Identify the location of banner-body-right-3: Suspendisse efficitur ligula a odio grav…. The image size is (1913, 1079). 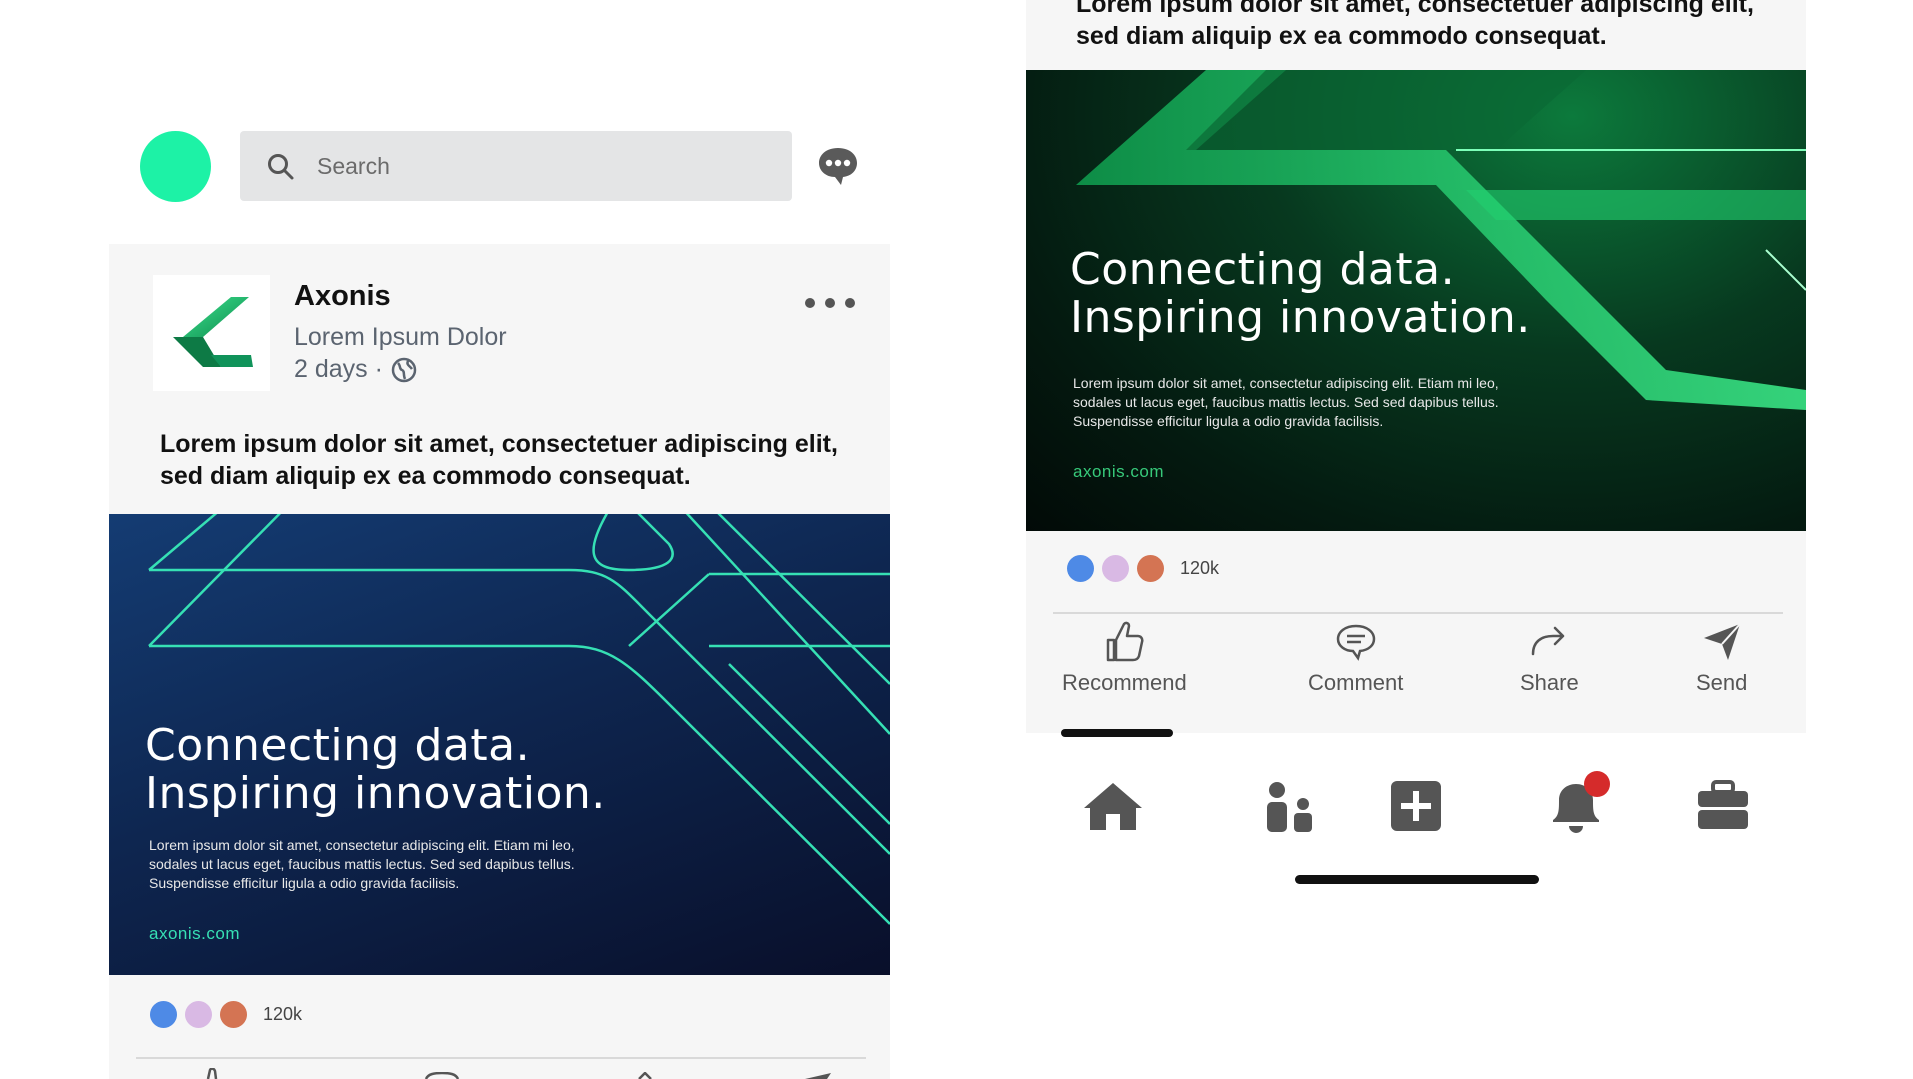
(1228, 421).